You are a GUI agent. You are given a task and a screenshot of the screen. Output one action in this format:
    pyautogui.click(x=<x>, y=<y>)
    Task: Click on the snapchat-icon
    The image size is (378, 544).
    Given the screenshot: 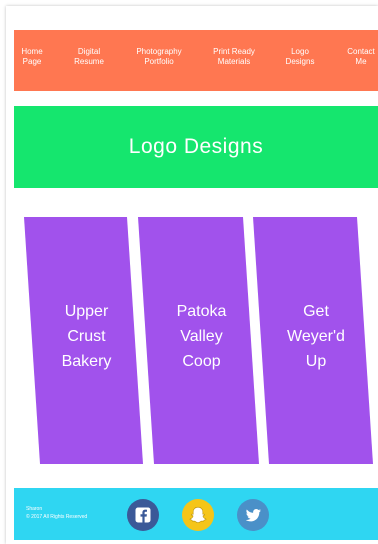 What is the action you would take?
    pyautogui.click(x=198, y=515)
    